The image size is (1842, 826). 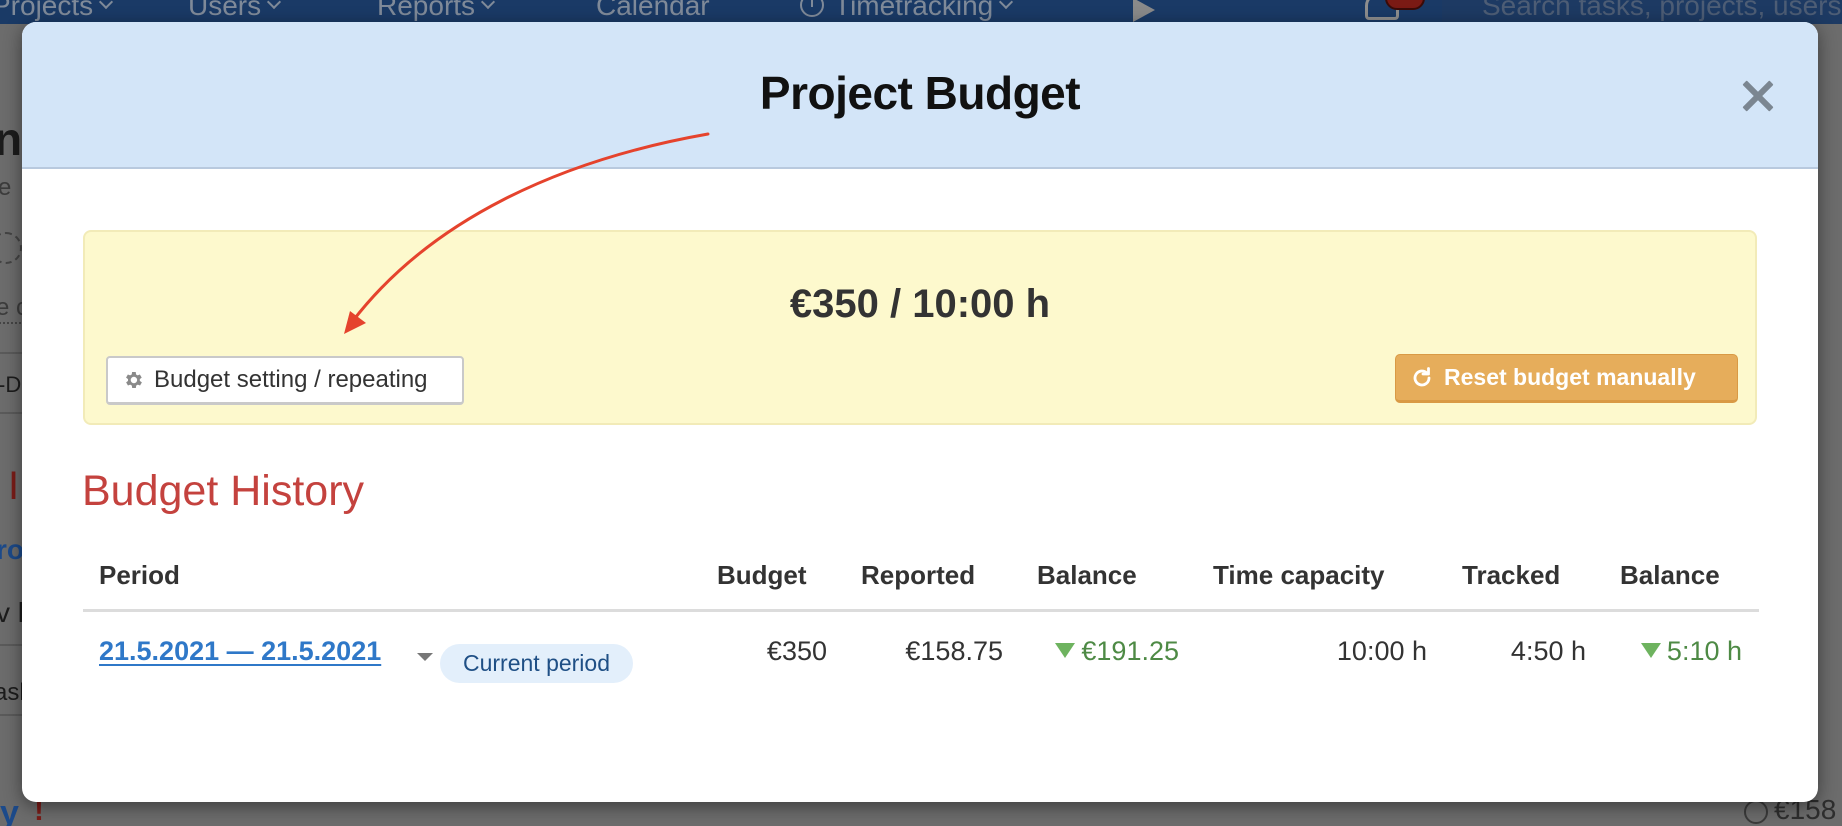 I want to click on bg-text-fragment: asl, so click(x=12, y=692).